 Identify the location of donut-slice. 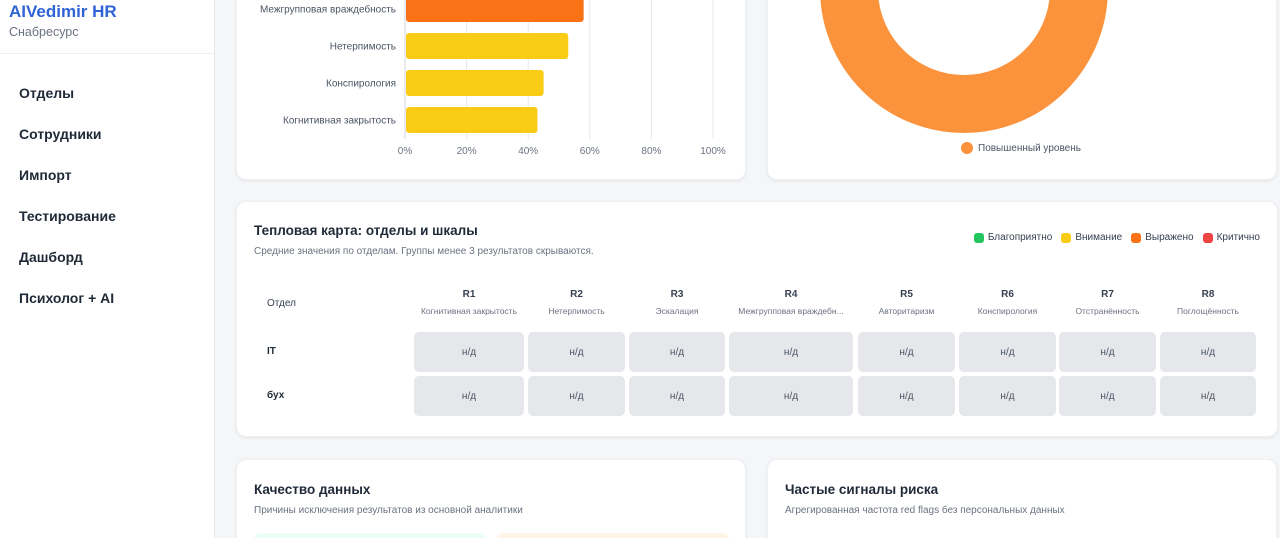
(964, 66).